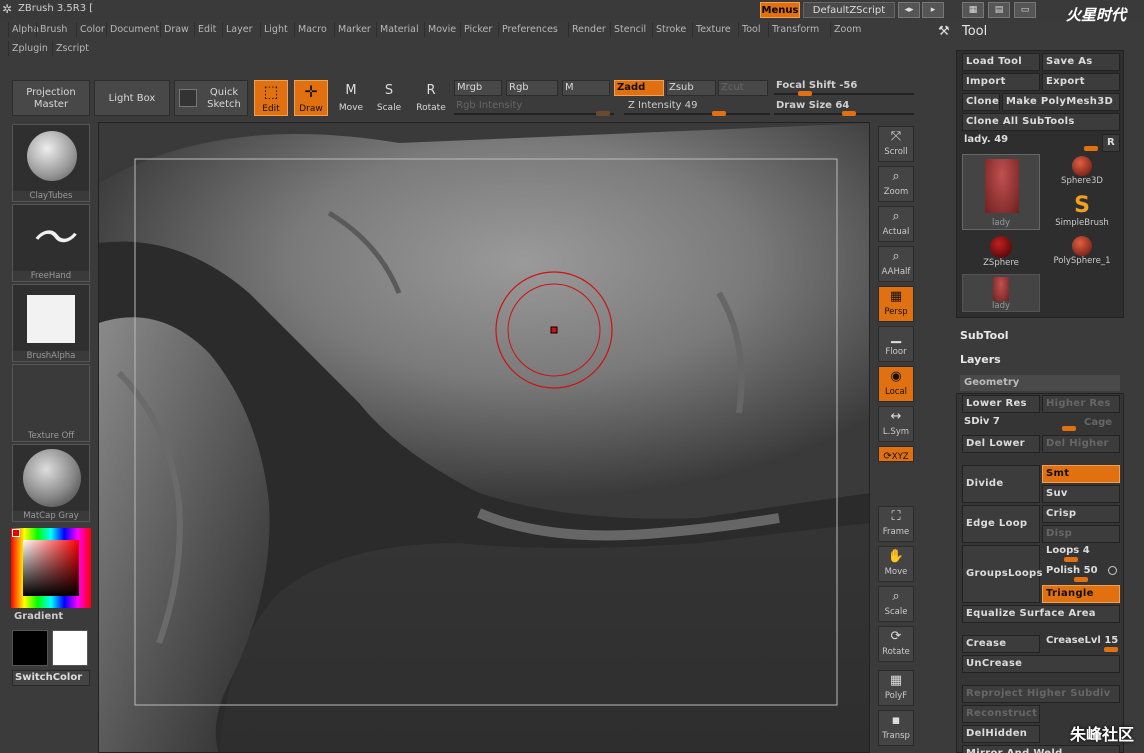 This screenshot has width=1144, height=753. Describe the element at coordinates (750, 29) in the screenshot. I see `menu-tool: Tool` at that location.